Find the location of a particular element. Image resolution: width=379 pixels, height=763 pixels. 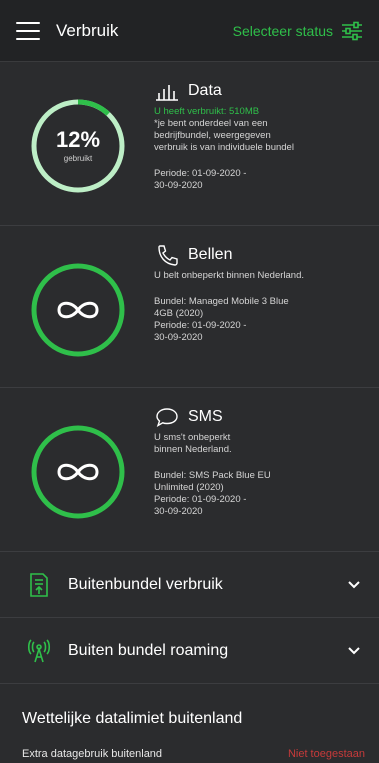

legal-section-title: Wettelijke datalimiet buitenland is located at coordinates (132, 718).